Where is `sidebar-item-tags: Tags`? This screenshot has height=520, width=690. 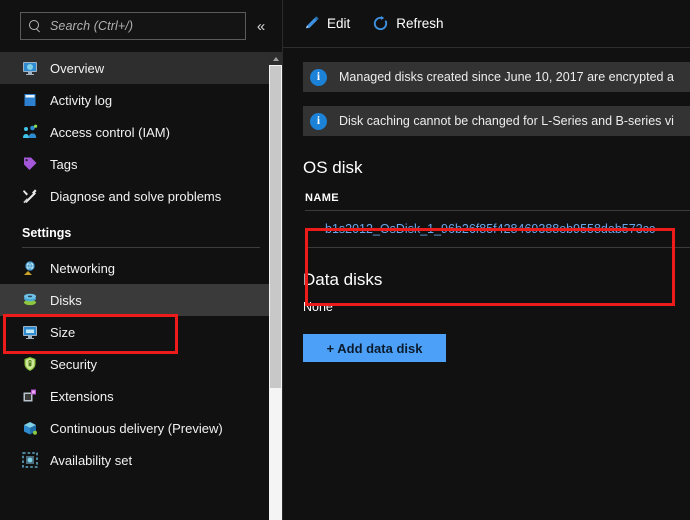
sidebar-item-tags: Tags is located at coordinates (141, 164).